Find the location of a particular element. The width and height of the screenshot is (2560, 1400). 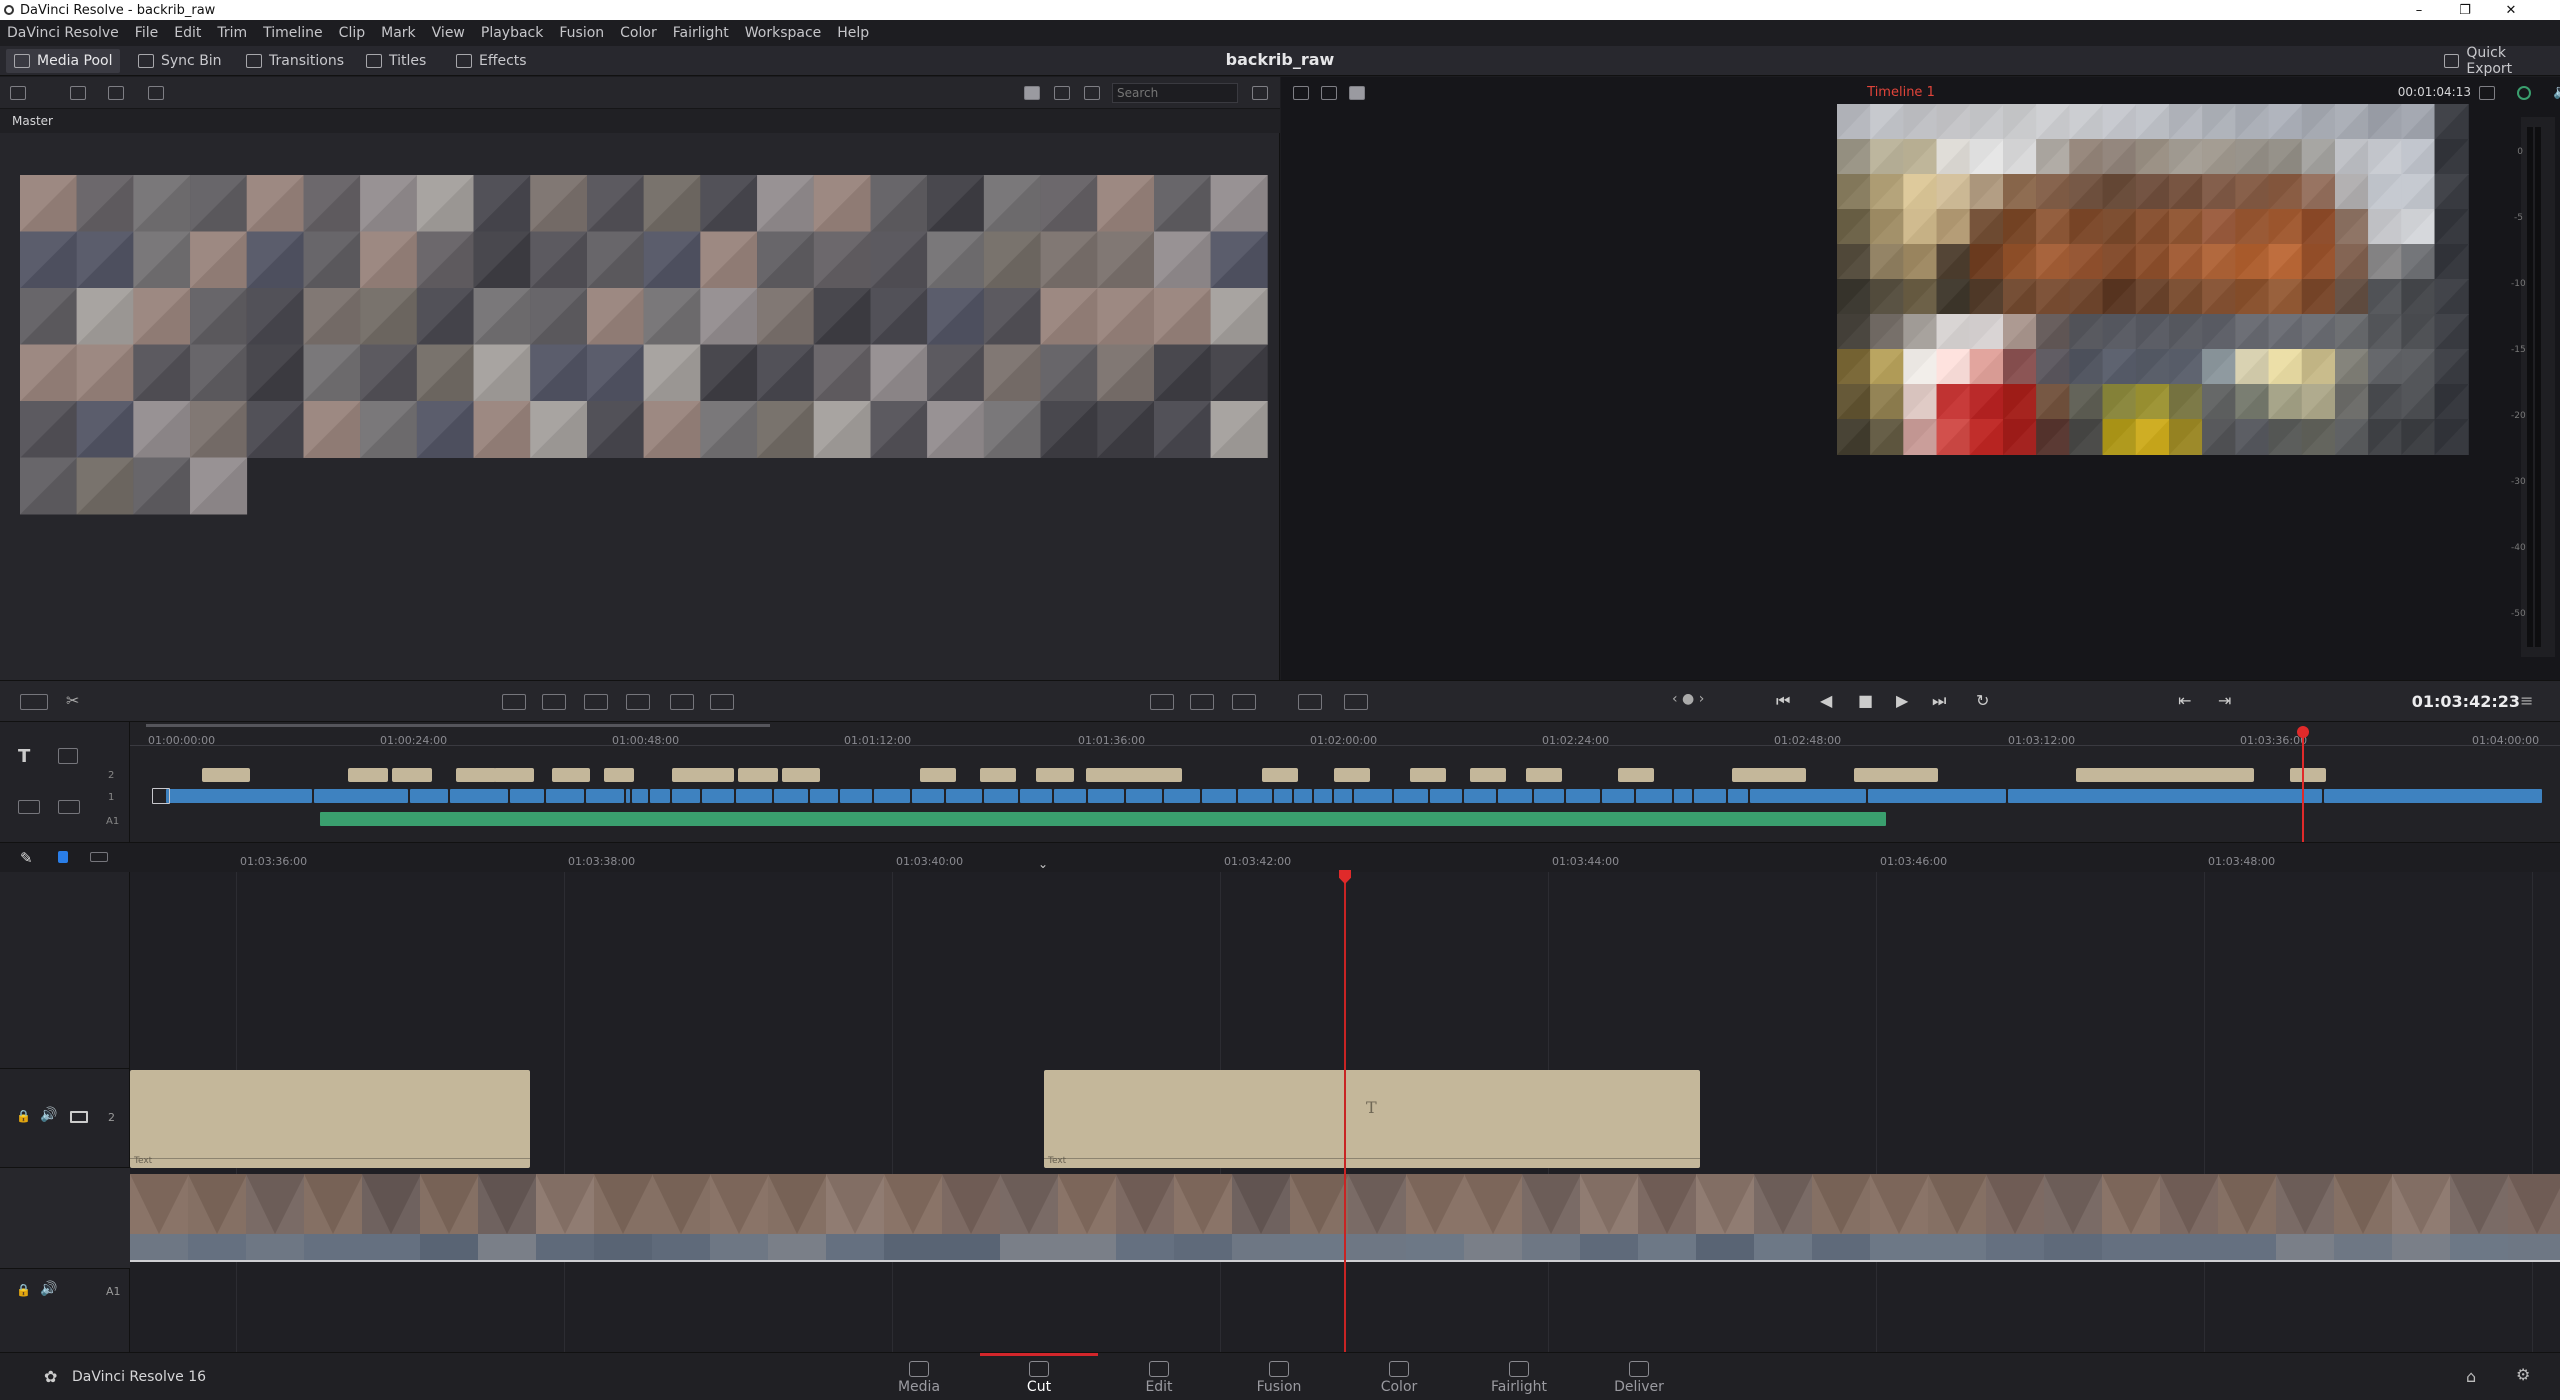

titles-button: Titles is located at coordinates (396, 61).